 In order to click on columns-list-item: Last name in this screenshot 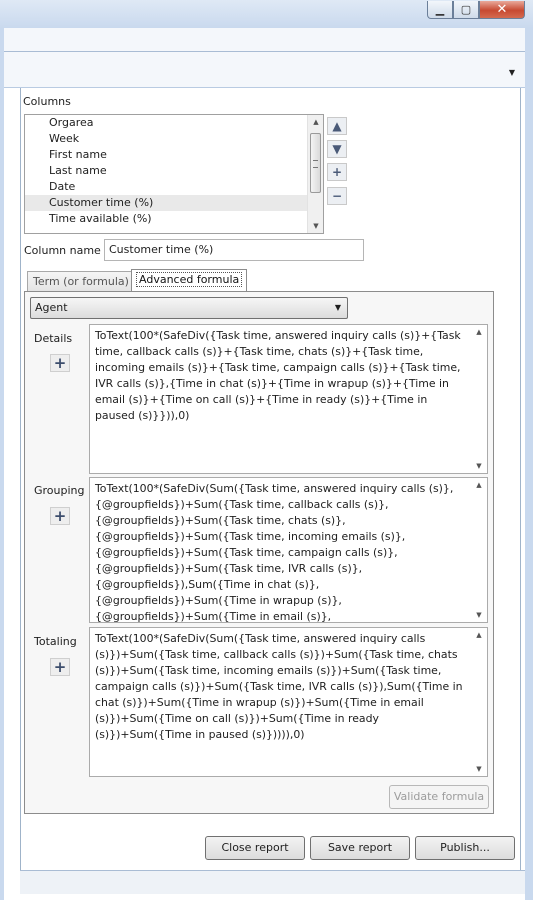, I will do `click(174, 171)`.